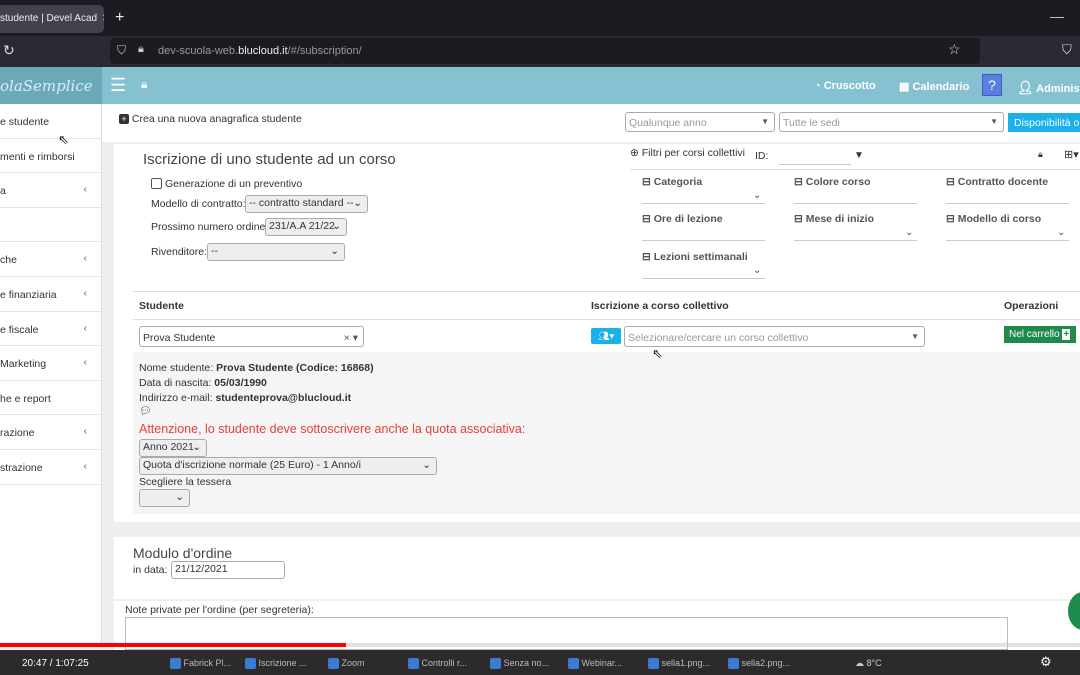 The width and height of the screenshot is (1080, 675). What do you see at coordinates (276, 252) in the screenshot?
I see `reseller-select: -- ⌄` at bounding box center [276, 252].